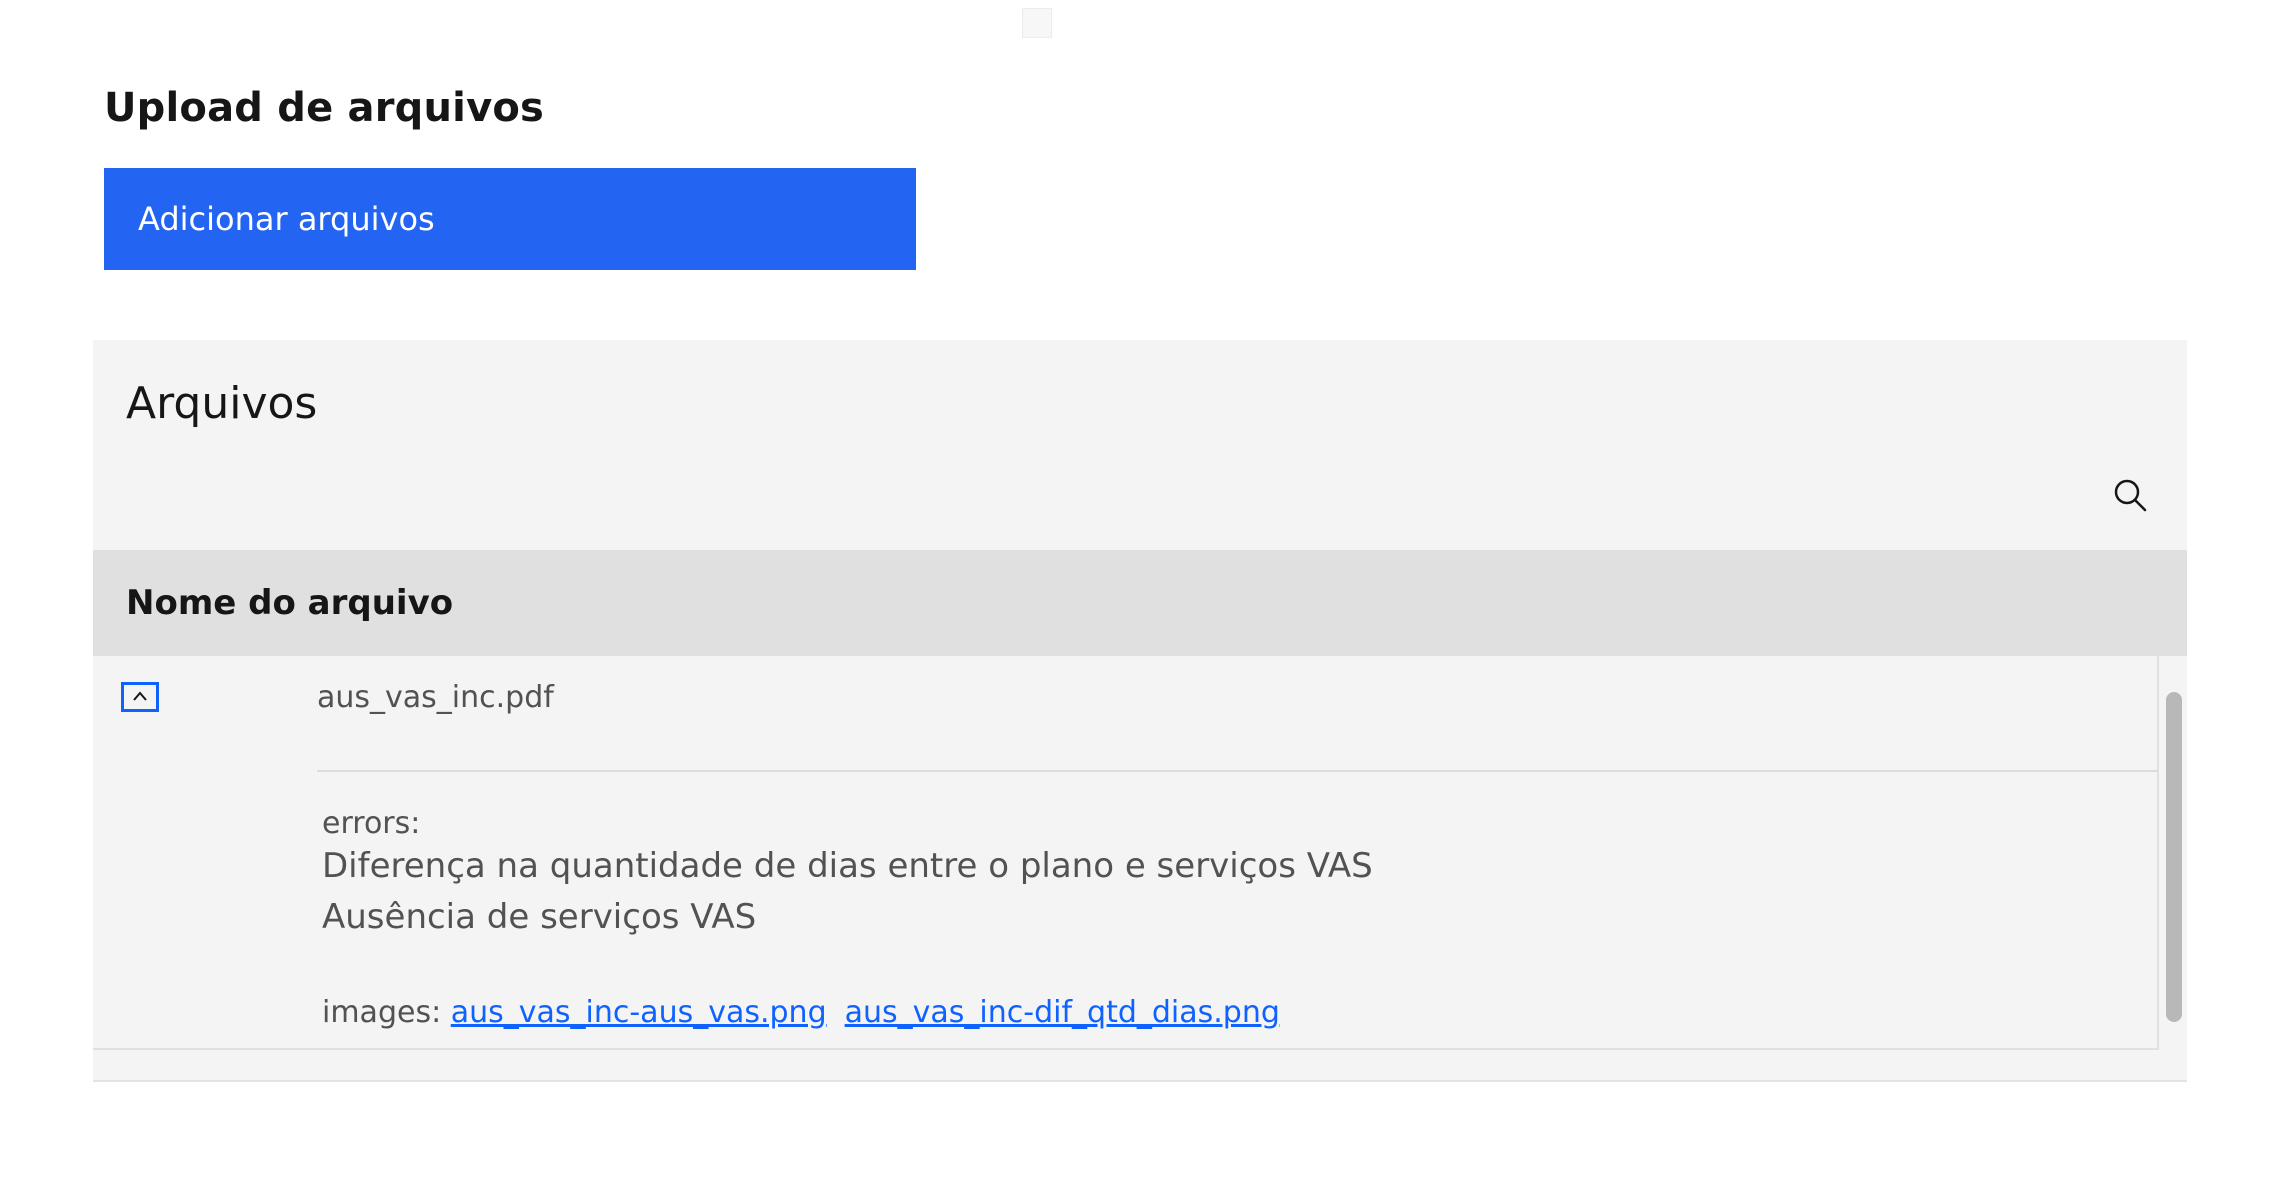 The height and width of the screenshot is (1180, 2273). What do you see at coordinates (1237, 771) in the screenshot?
I see `row-divider` at bounding box center [1237, 771].